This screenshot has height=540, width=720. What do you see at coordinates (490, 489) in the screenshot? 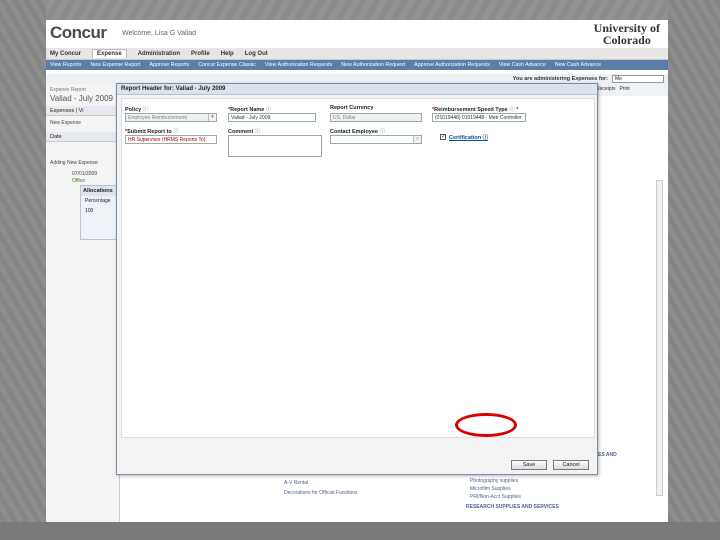
I see `bg-type-microfilm: Microfilm Supplies` at bounding box center [490, 489].